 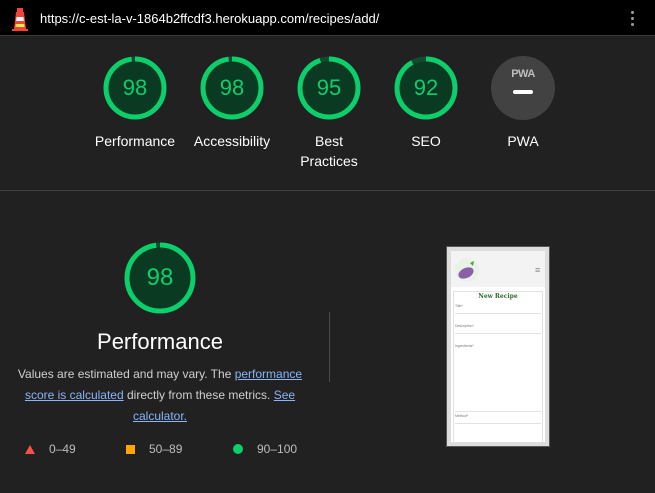 I want to click on gauge-pwa: PWA, so click(x=523, y=88).